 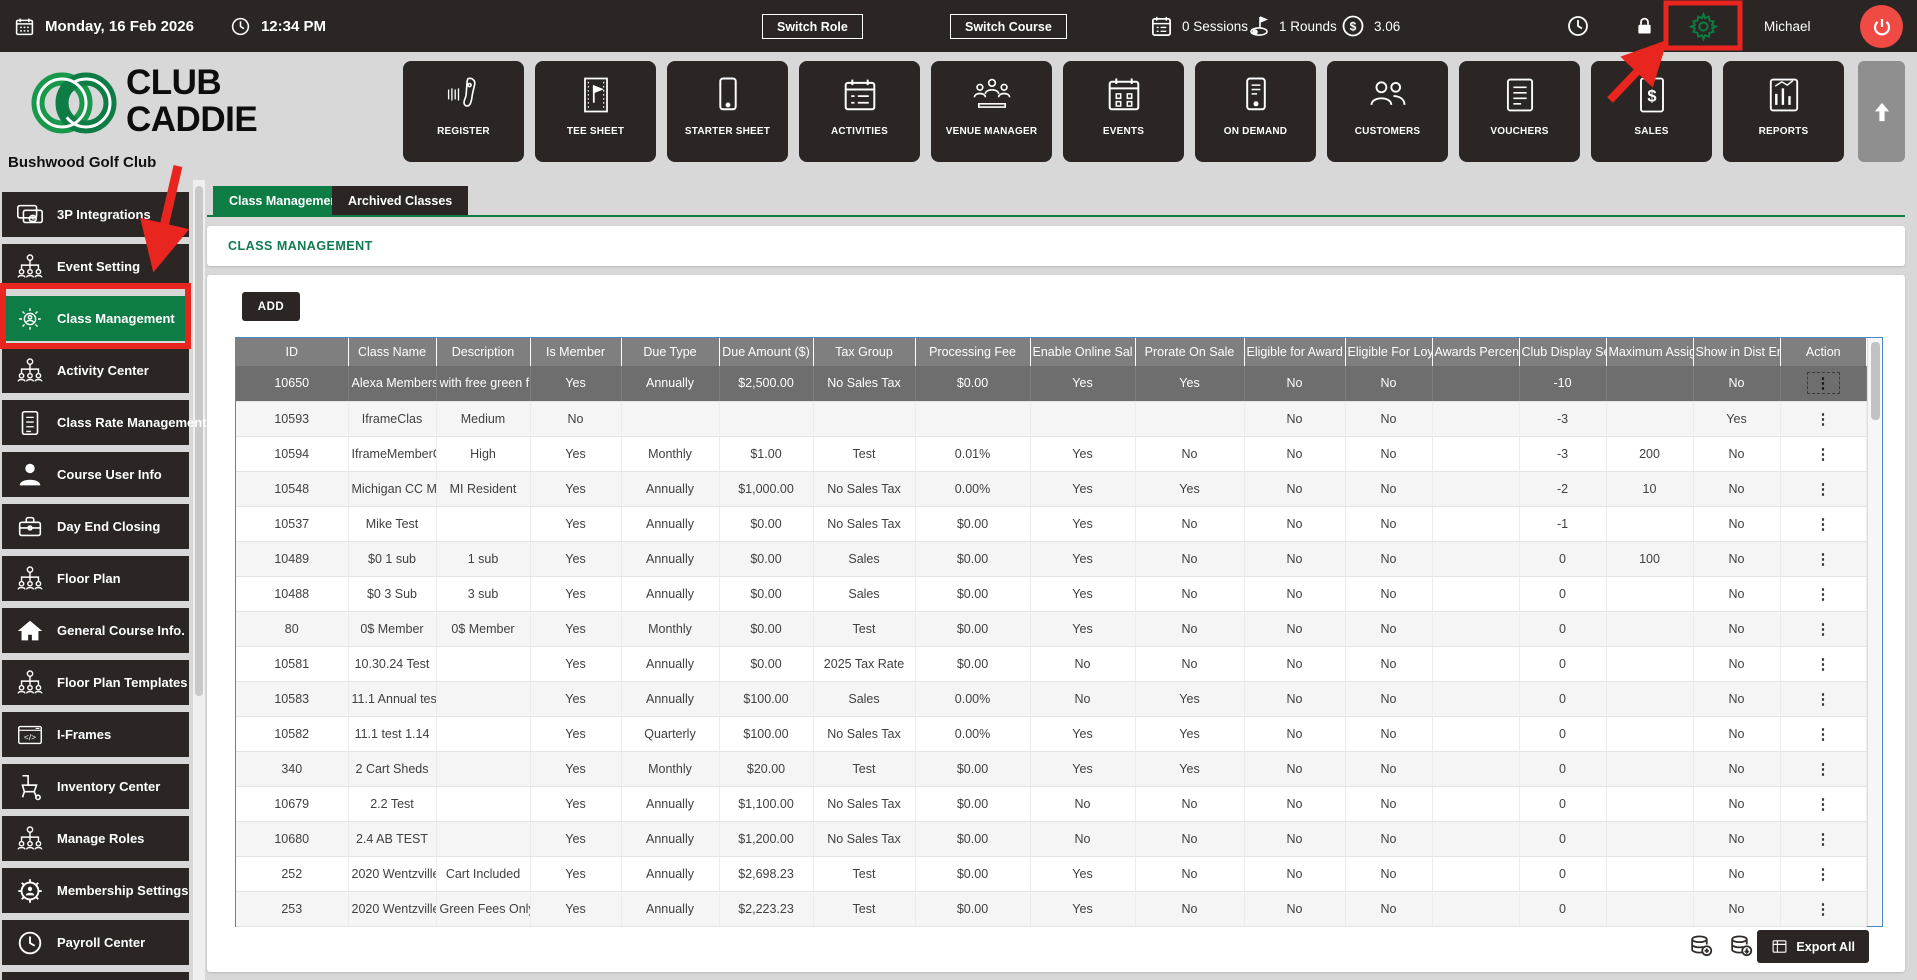 I want to click on sidebar-item-course-user-info: Course User Info, so click(x=95, y=474).